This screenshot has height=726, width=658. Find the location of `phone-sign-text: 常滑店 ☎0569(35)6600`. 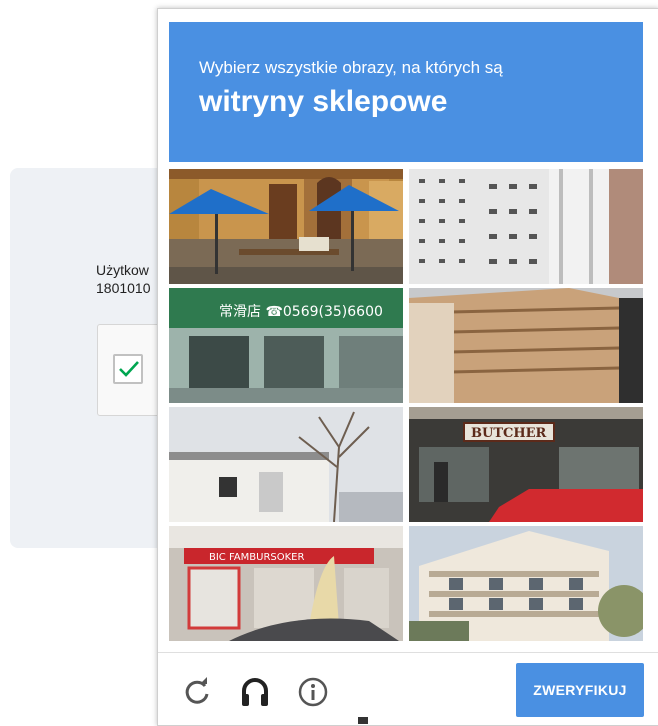

phone-sign-text: 常滑店 ☎0569(35)6600 is located at coordinates (301, 311).